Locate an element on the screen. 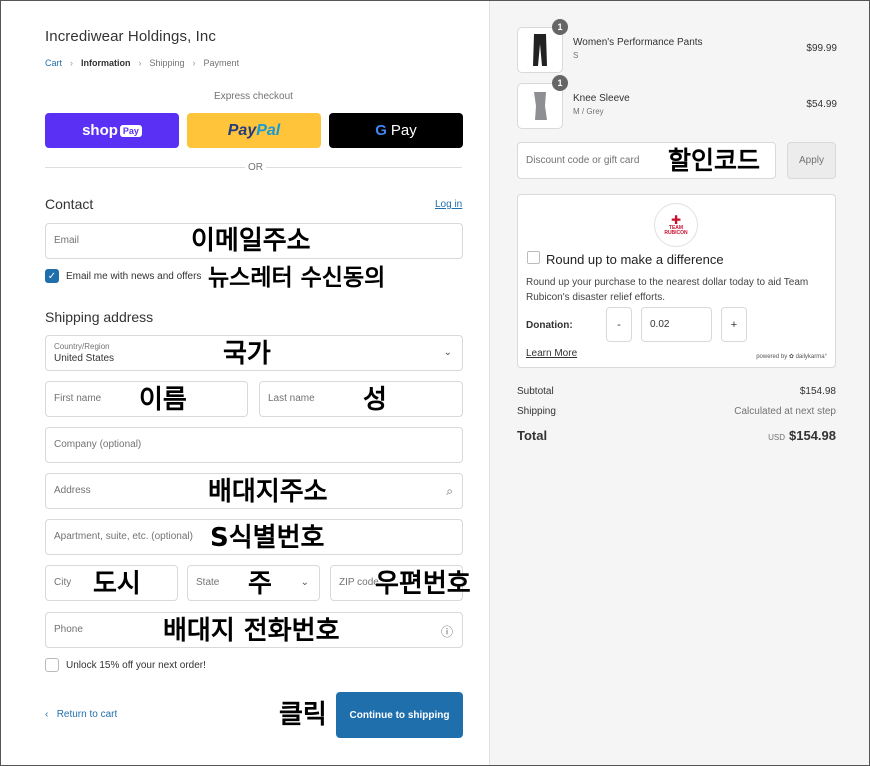 The image size is (870, 766). contact-heading: Contact is located at coordinates (69, 204).